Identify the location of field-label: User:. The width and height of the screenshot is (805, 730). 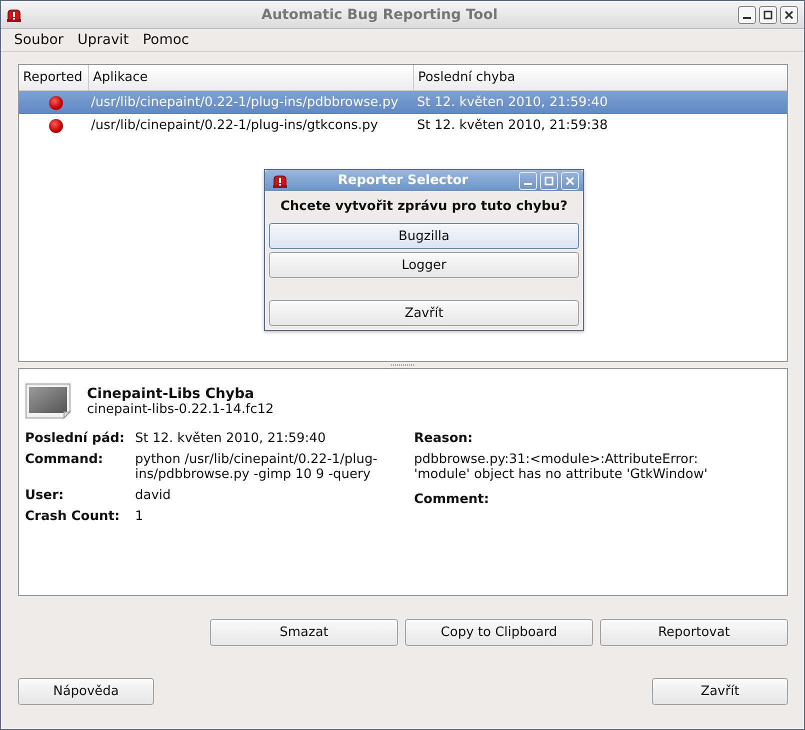
(45, 495).